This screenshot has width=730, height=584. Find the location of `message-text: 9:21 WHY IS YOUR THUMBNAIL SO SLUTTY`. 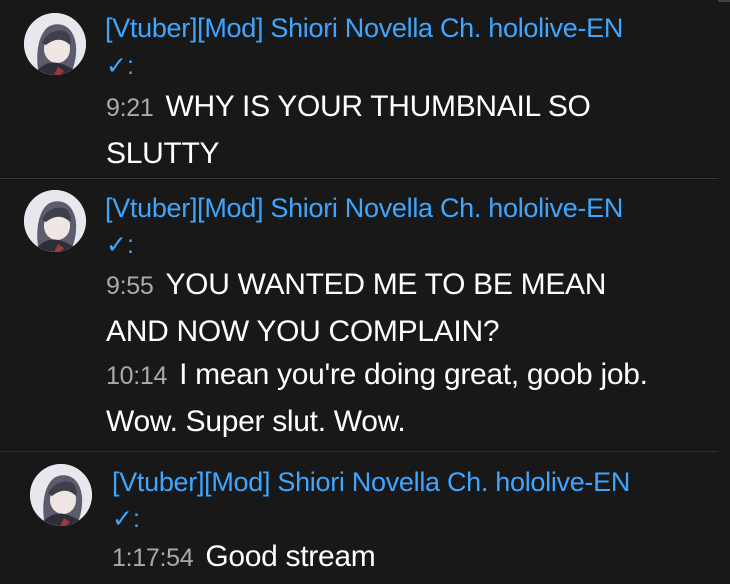

message-text: 9:21 WHY IS YOUR THUMBNAIL SO SLUTTY is located at coordinates (406, 130).